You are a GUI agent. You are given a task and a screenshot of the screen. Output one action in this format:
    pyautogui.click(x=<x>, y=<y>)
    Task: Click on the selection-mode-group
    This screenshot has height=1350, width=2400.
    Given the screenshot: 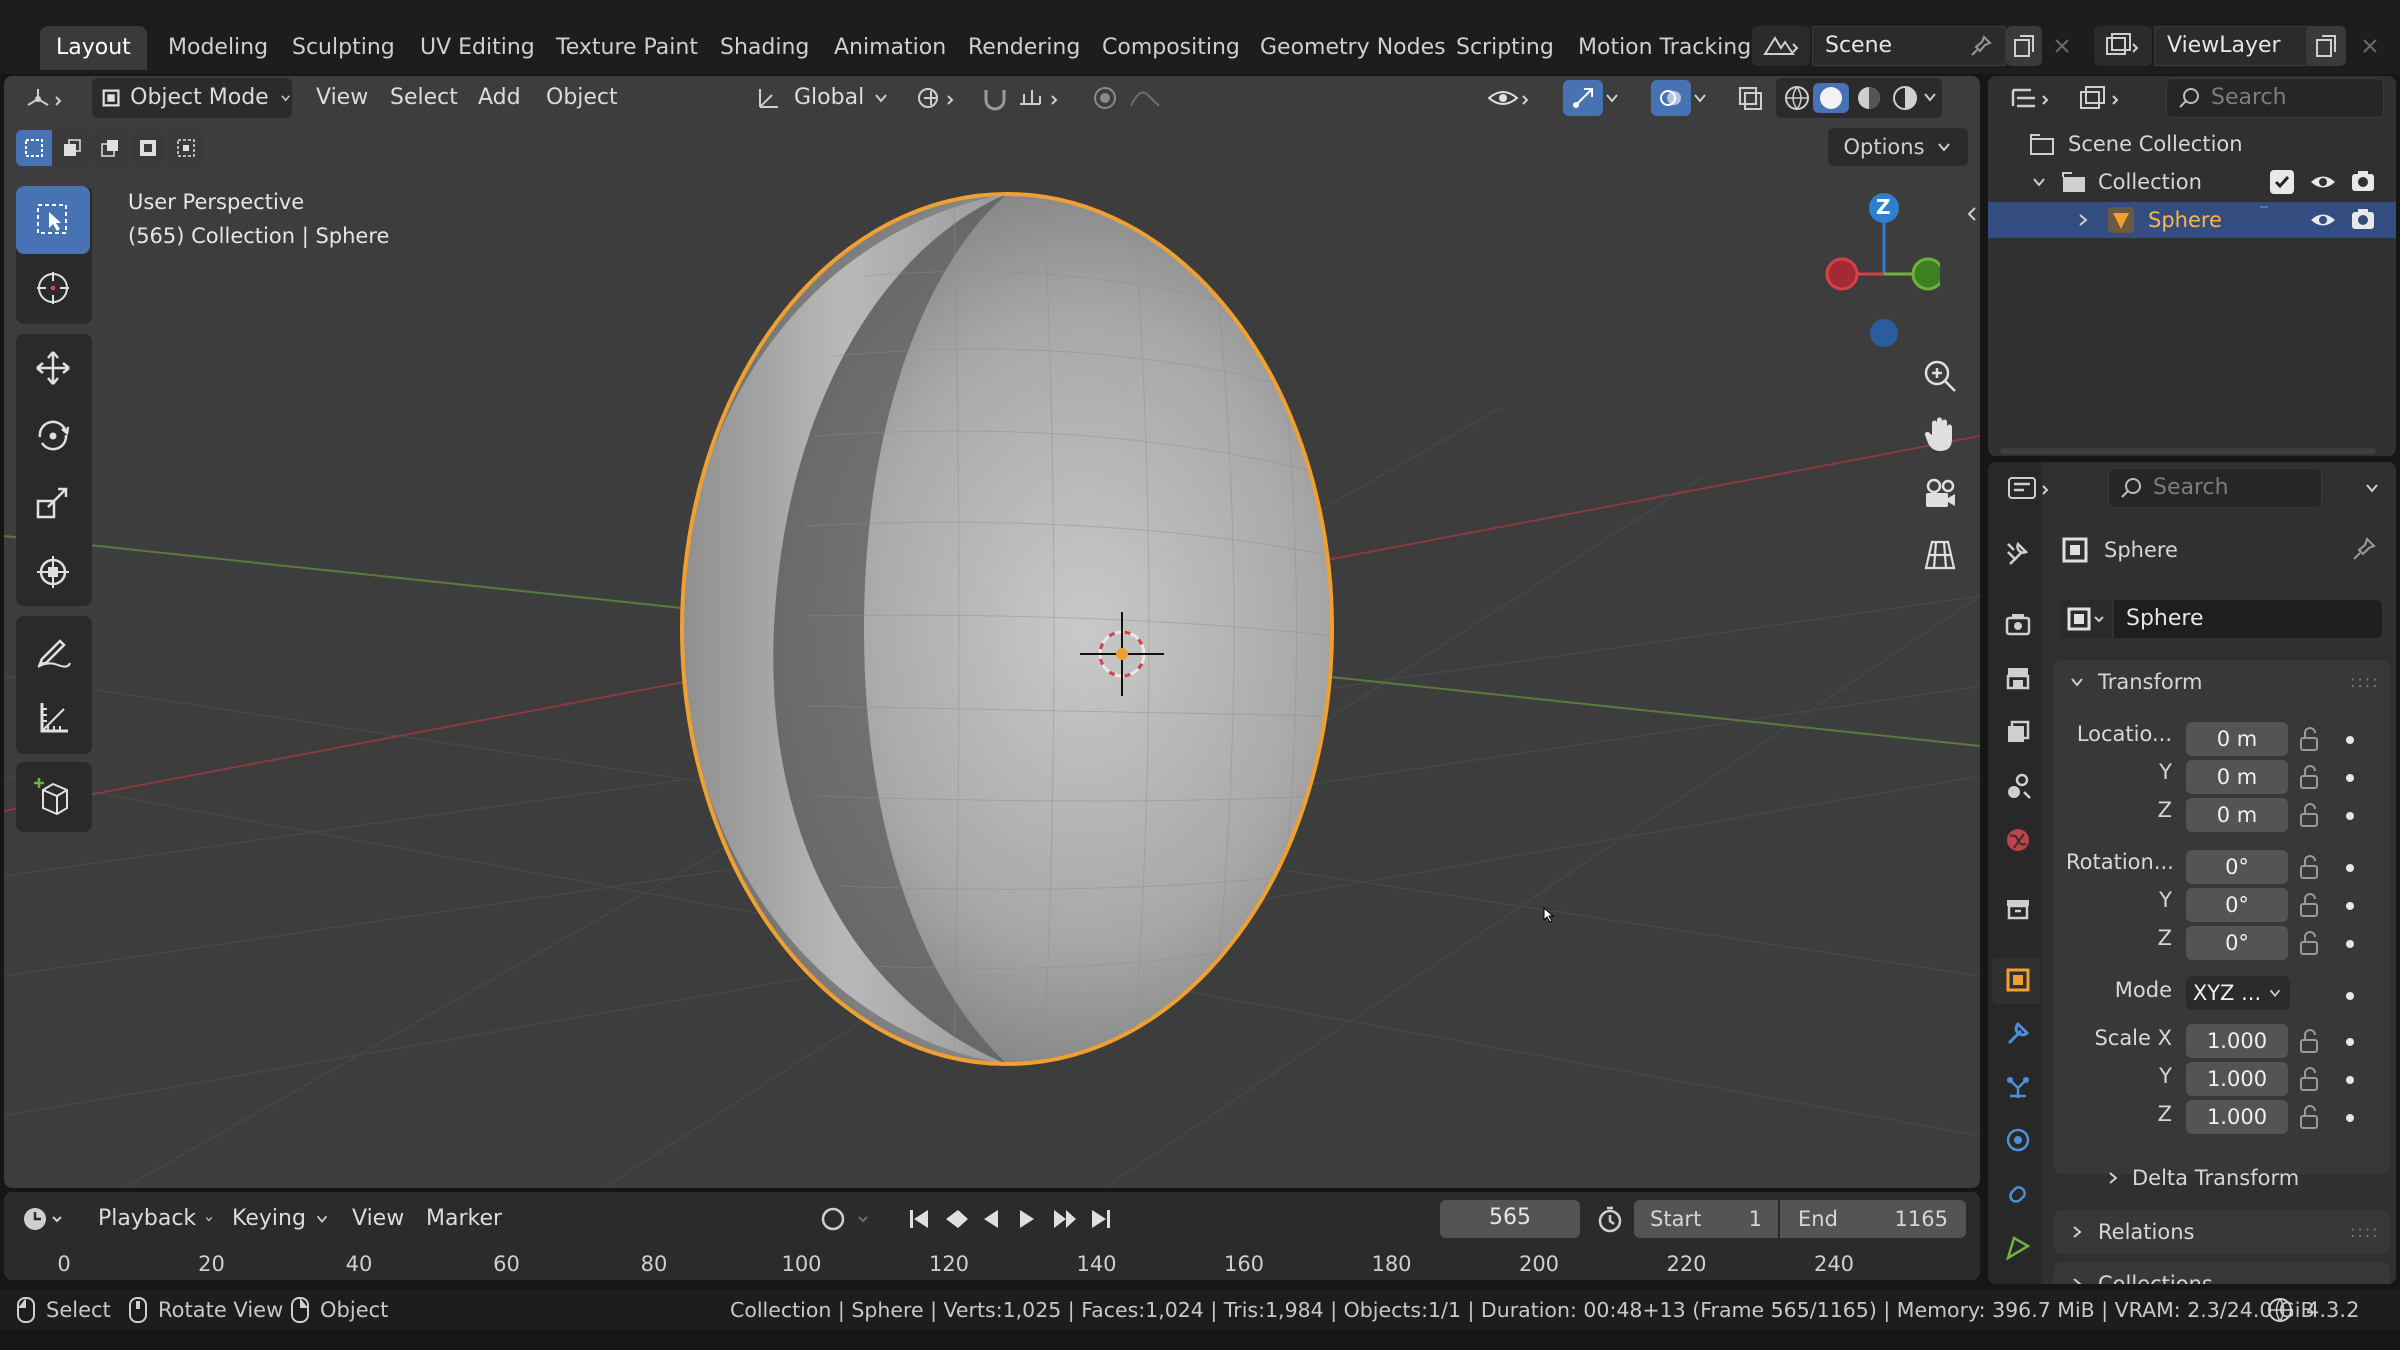 What is the action you would take?
    pyautogui.click(x=110, y=148)
    